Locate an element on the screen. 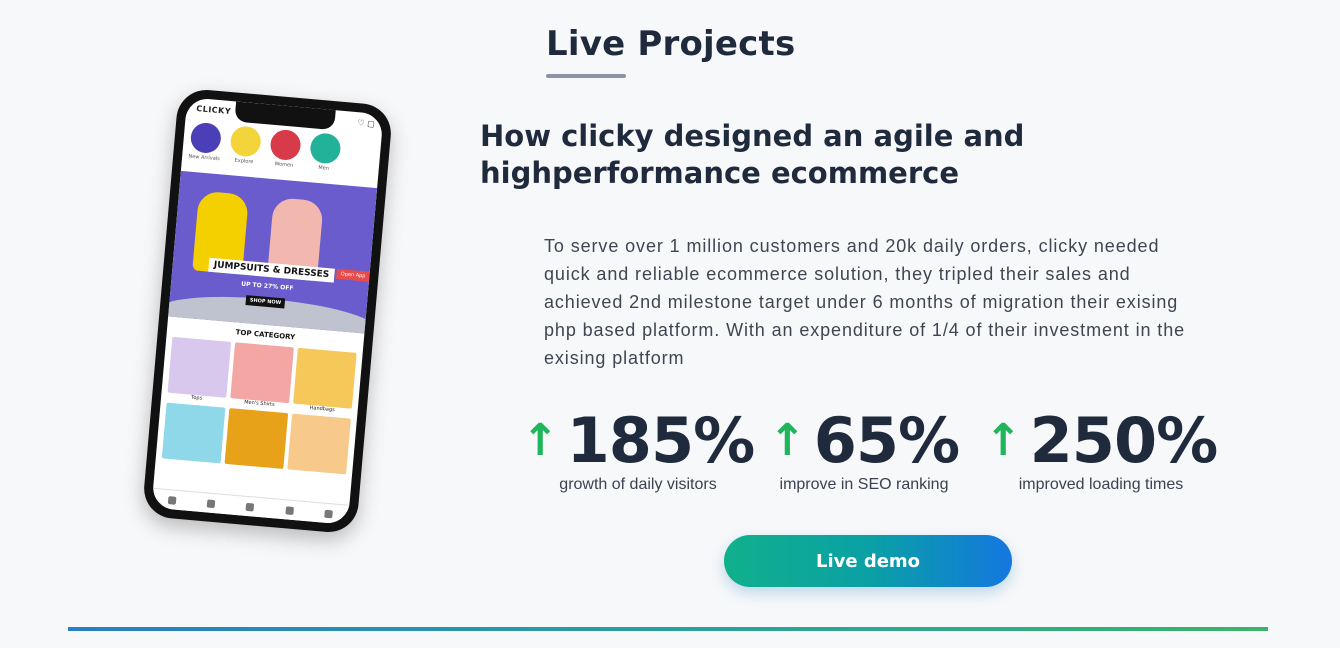 This screenshot has height=648, width=1340. category-grid: Tops Men's Shirts Handbags is located at coordinates (259, 405).